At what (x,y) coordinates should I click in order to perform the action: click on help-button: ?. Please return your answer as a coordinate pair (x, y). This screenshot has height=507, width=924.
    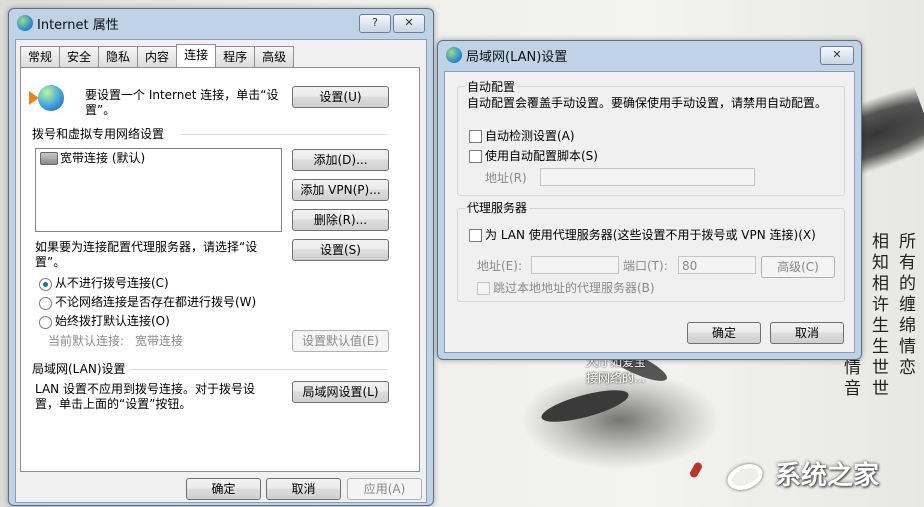
    Looking at the image, I should click on (375, 23).